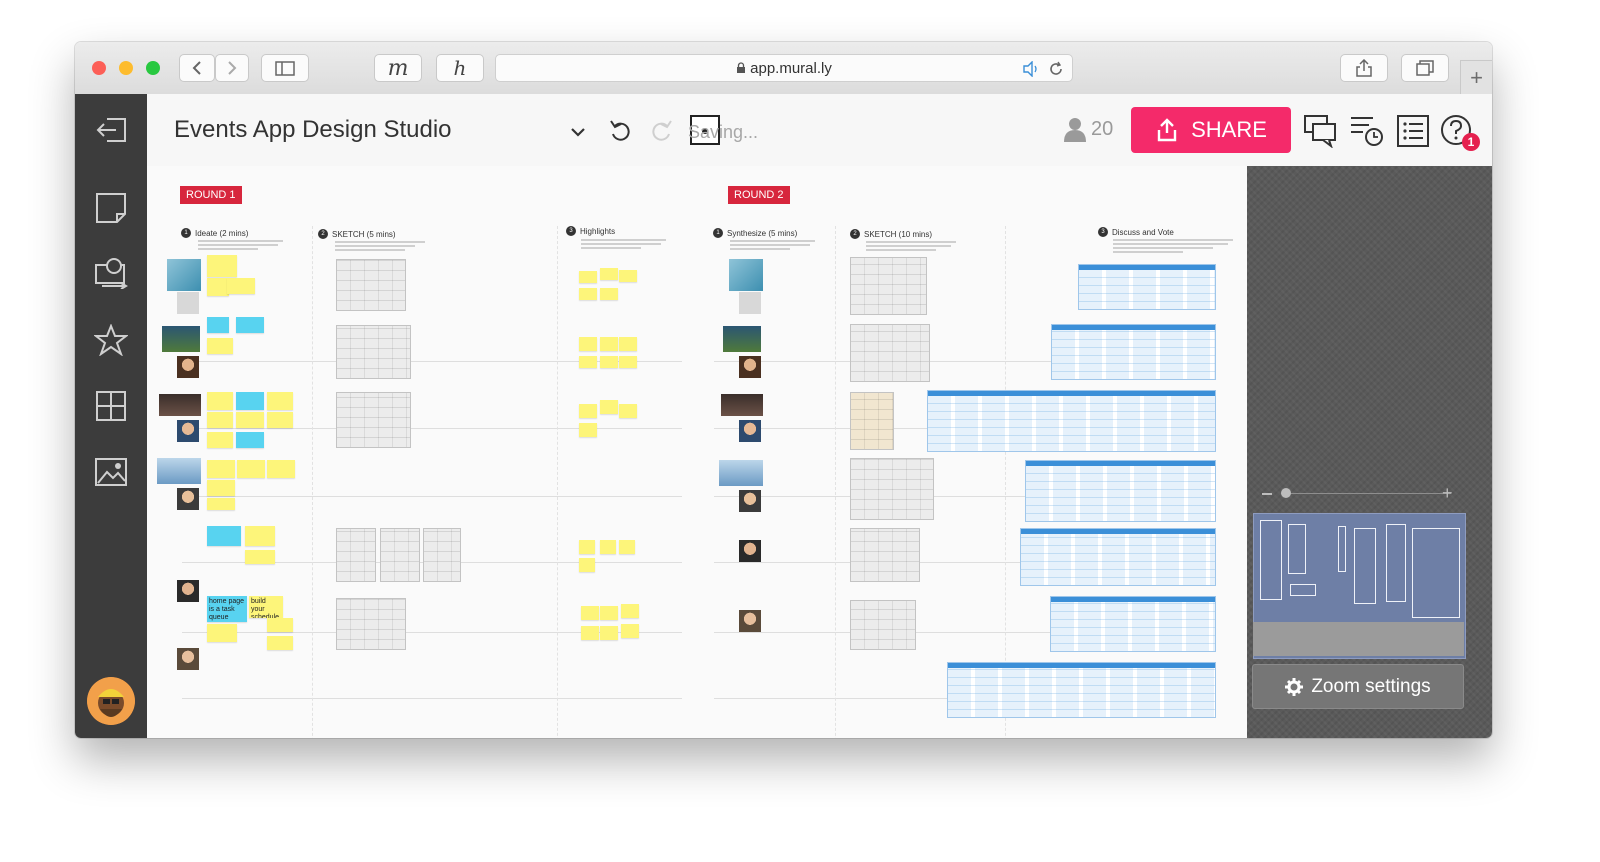 This screenshot has width=1600, height=862. What do you see at coordinates (1476, 77) in the screenshot?
I see `new-tab-button: +` at bounding box center [1476, 77].